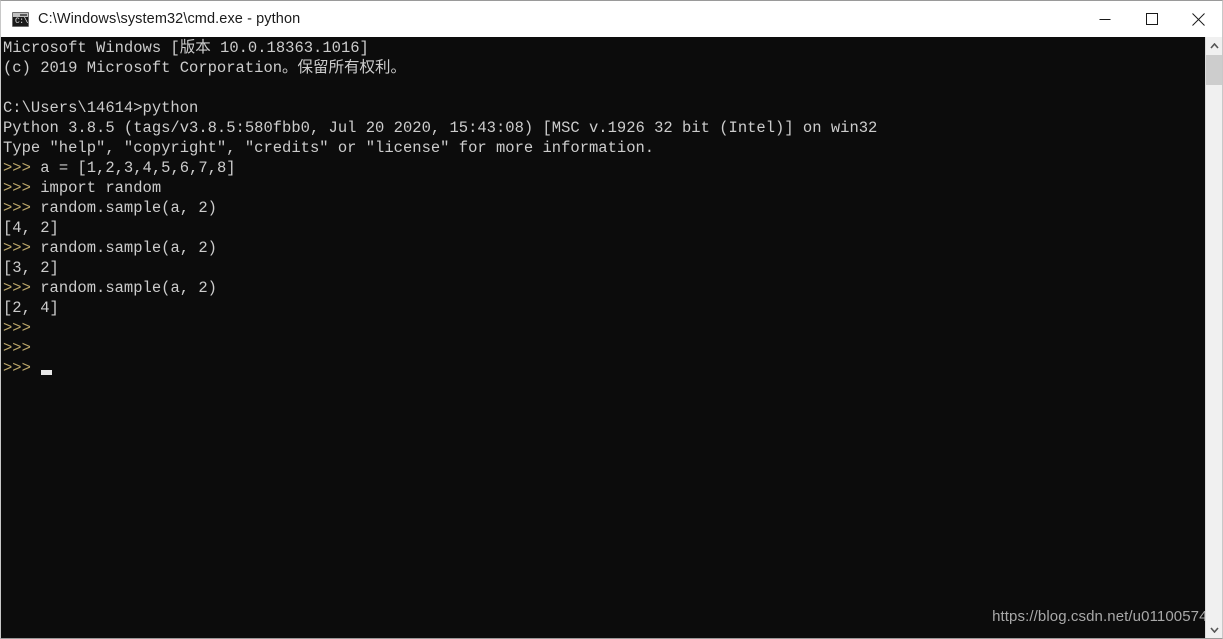 The width and height of the screenshot is (1223, 639). Describe the element at coordinates (186, 48) in the screenshot. I see `console-line-text: Microsoft Windows [版本 10.0.18363.1016]` at that location.